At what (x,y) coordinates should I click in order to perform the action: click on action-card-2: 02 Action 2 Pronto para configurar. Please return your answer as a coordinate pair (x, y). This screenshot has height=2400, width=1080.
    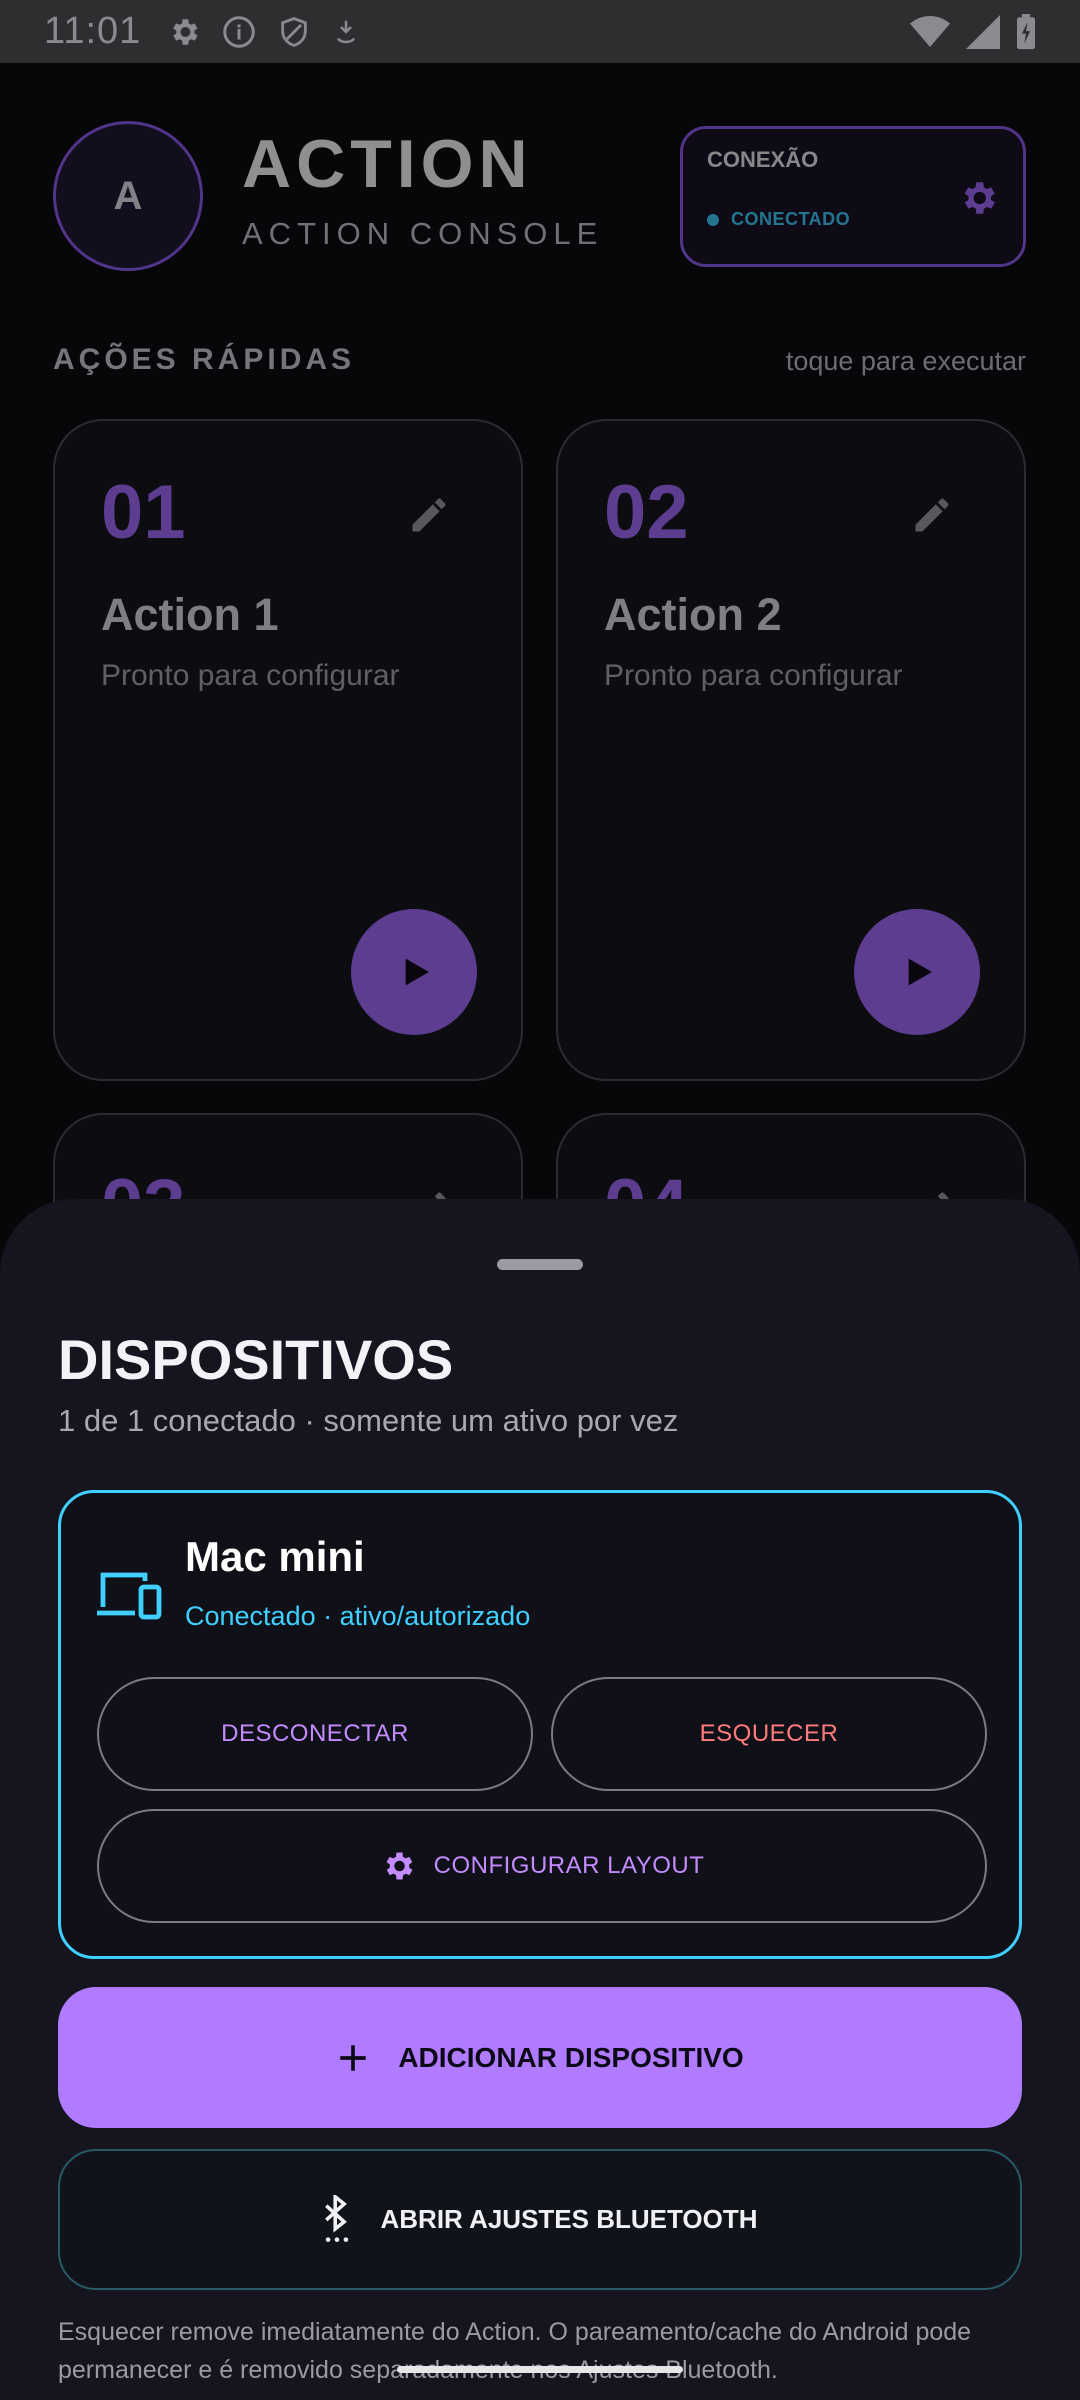
    Looking at the image, I should click on (791, 750).